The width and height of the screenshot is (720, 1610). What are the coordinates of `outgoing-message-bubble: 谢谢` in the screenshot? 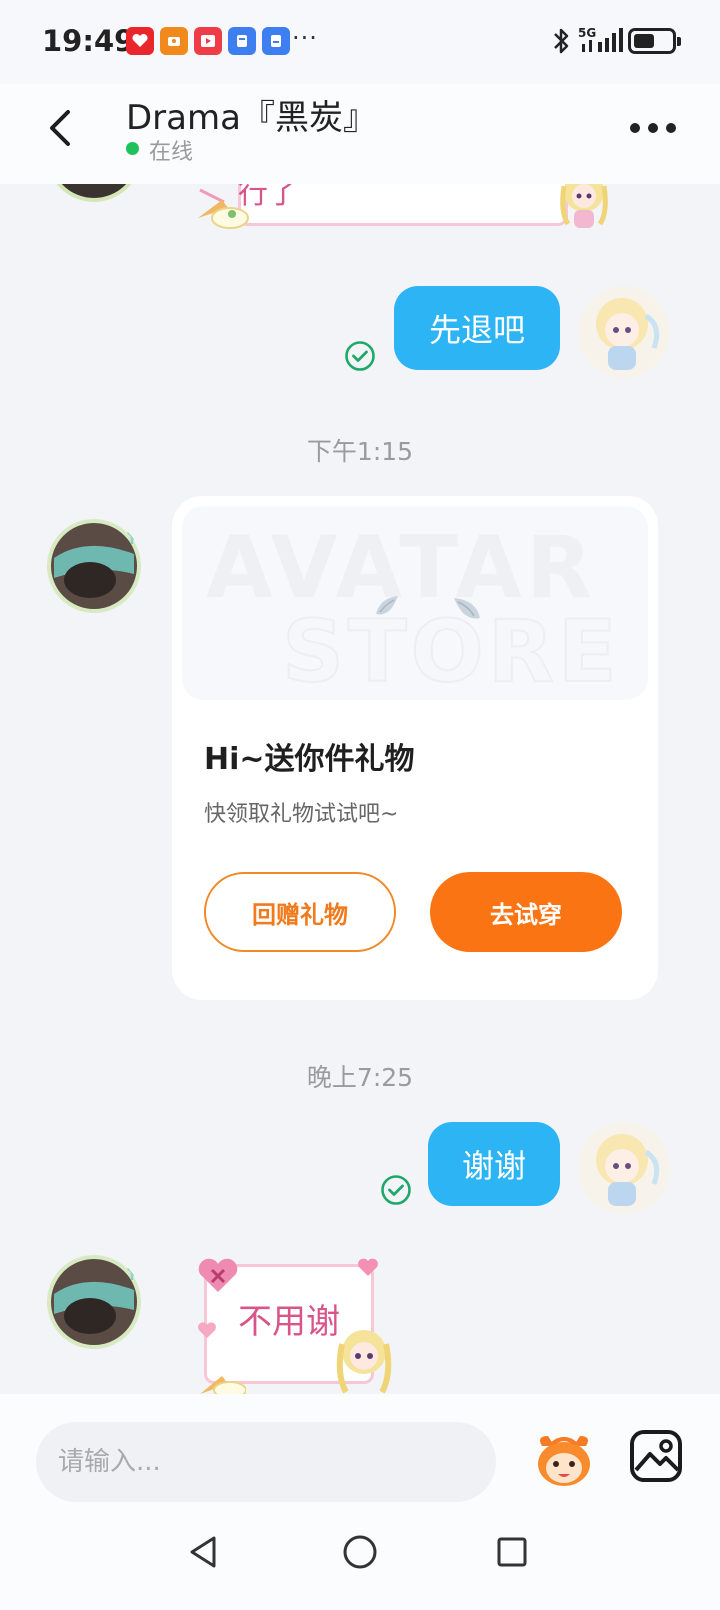 It's located at (494, 1164).